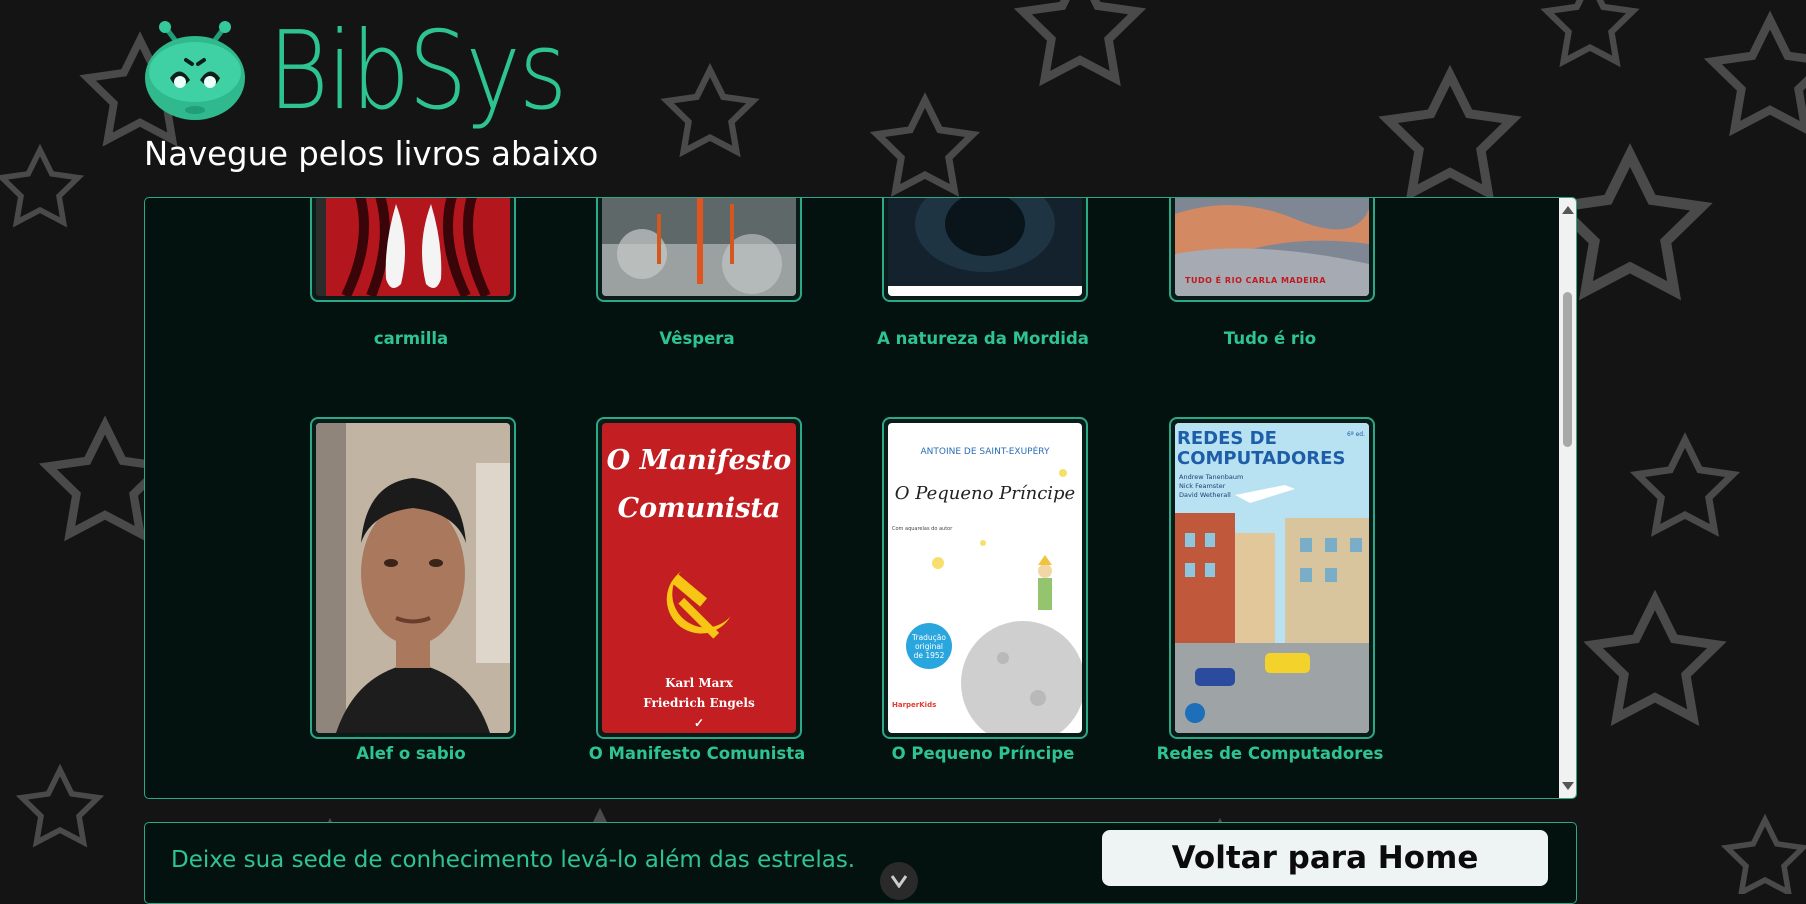 The height and width of the screenshot is (904, 1806). What do you see at coordinates (1567, 369) in the screenshot?
I see `scroll-thumb` at bounding box center [1567, 369].